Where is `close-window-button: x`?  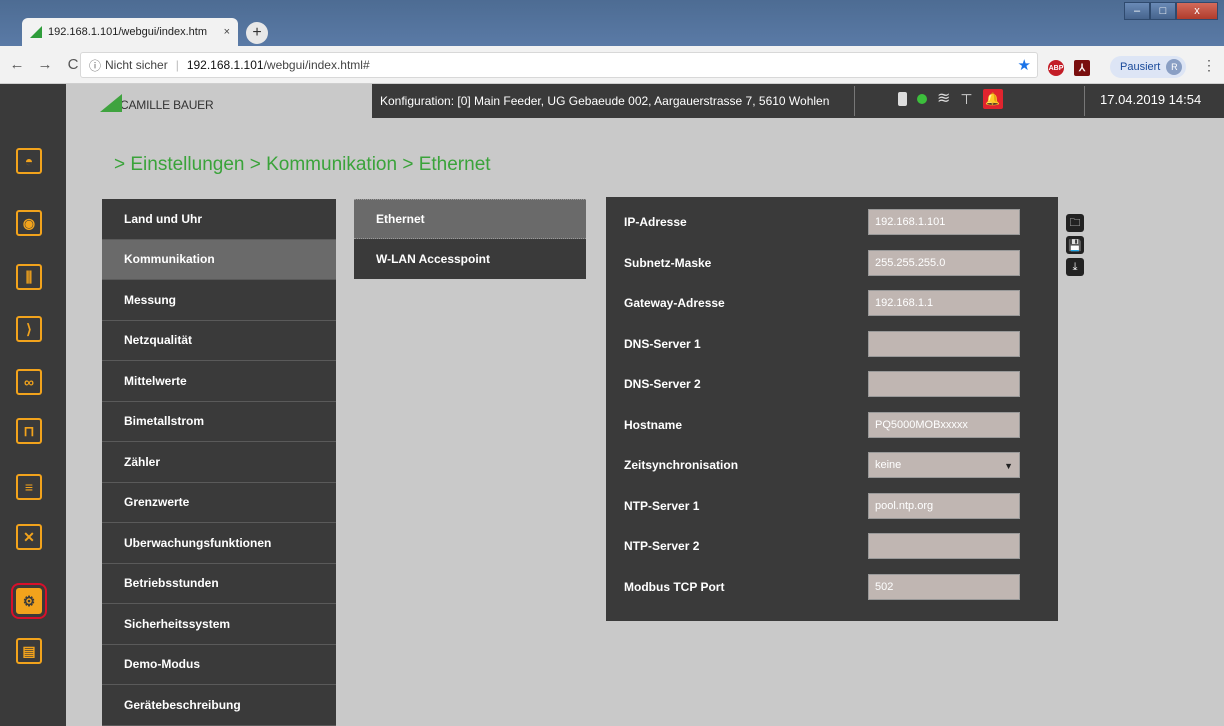
close-window-button: x is located at coordinates (1197, 11).